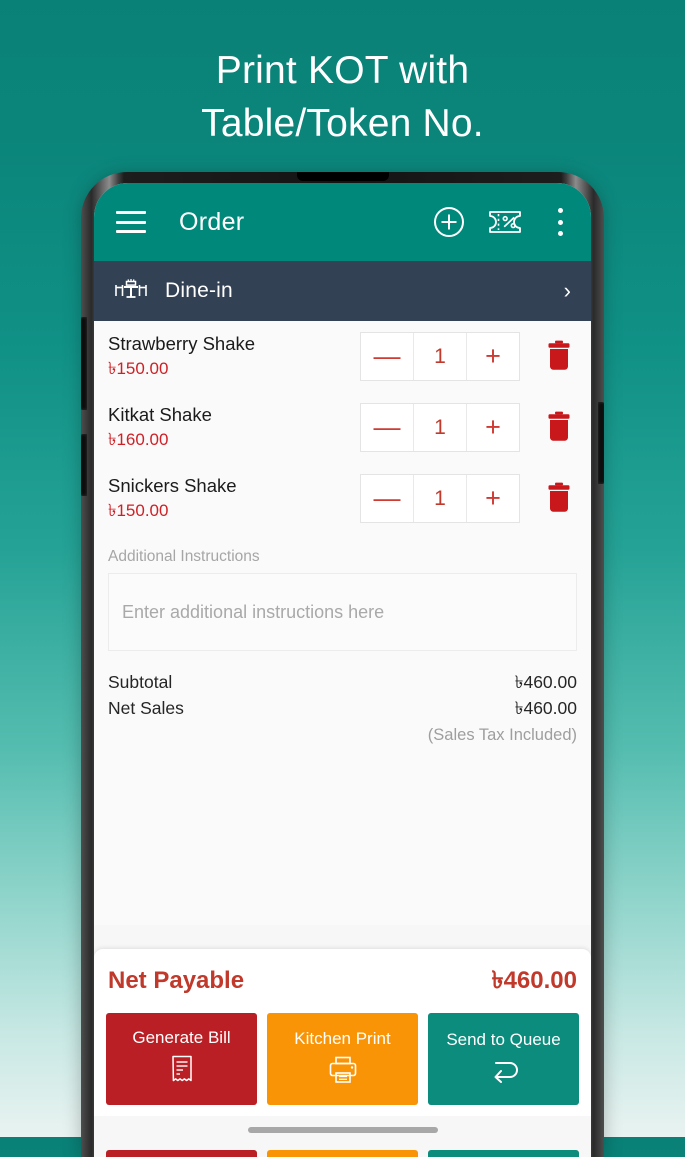  Describe the element at coordinates (182, 343) in the screenshot. I see `order-item-name: Strawberry Shake` at that location.